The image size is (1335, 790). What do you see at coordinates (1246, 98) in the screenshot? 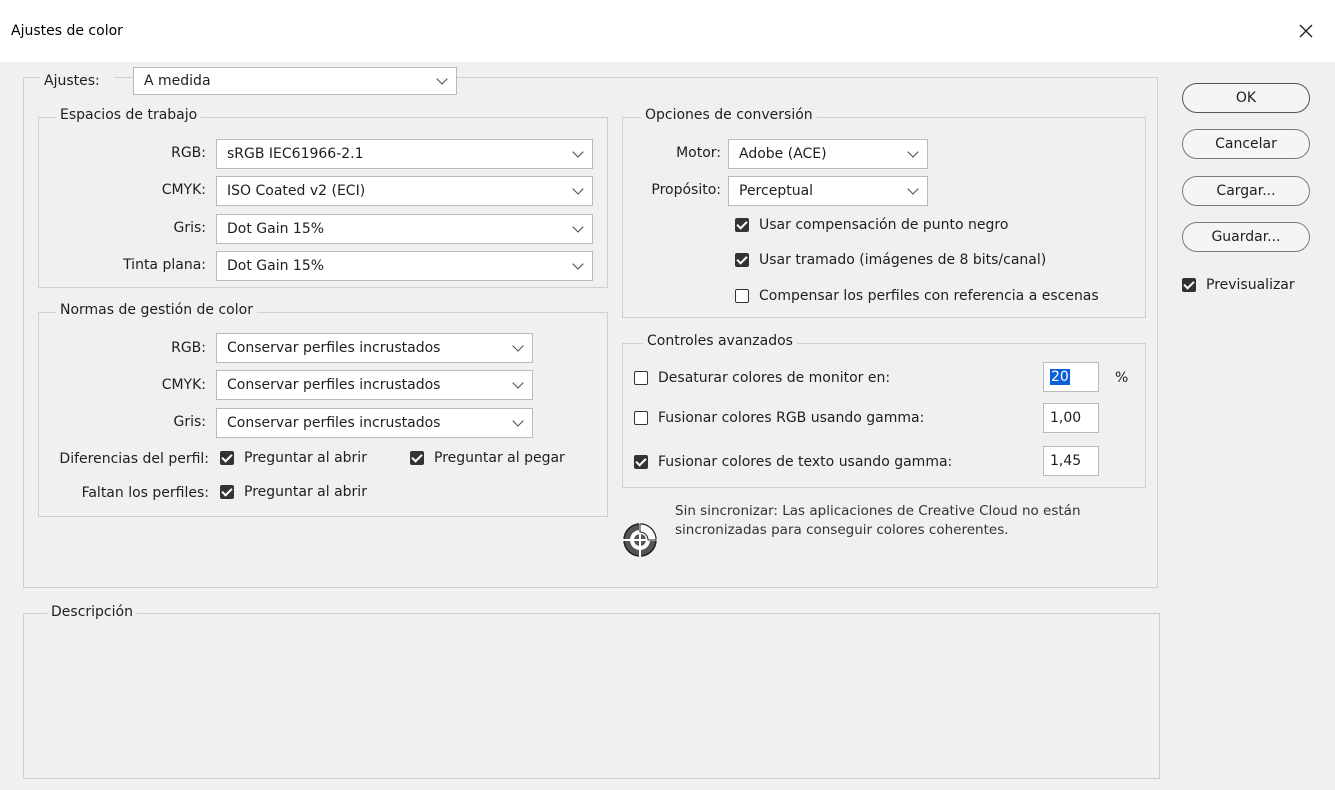
I see `ok-button: OK` at bounding box center [1246, 98].